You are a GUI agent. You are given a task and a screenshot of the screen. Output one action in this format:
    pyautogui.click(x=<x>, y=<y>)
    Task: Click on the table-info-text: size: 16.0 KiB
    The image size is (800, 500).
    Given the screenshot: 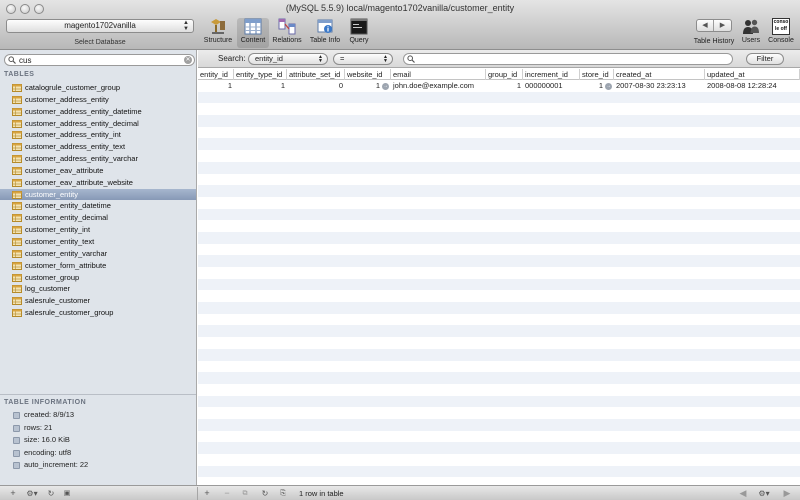 What is the action you would take?
    pyautogui.click(x=47, y=439)
    